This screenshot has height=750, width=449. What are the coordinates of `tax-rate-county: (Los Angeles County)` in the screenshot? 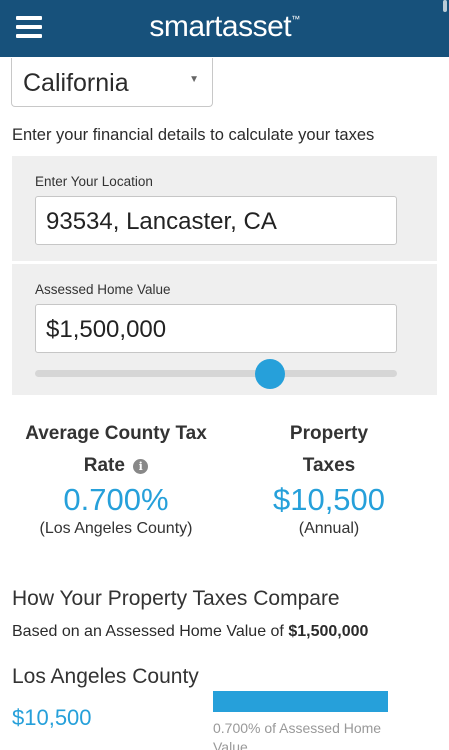 It's located at (116, 528).